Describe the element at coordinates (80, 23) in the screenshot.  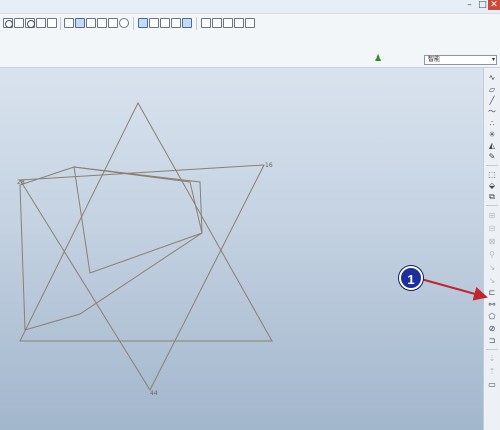
I see `display-style-wireframe-icon` at that location.